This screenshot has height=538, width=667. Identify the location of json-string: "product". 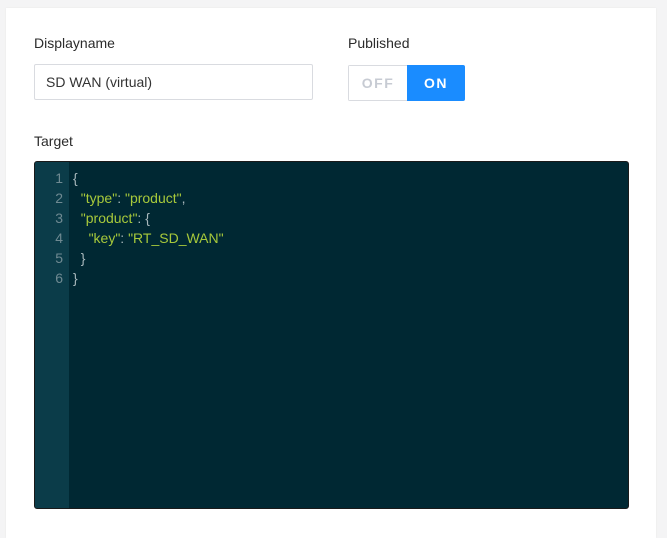
(153, 198).